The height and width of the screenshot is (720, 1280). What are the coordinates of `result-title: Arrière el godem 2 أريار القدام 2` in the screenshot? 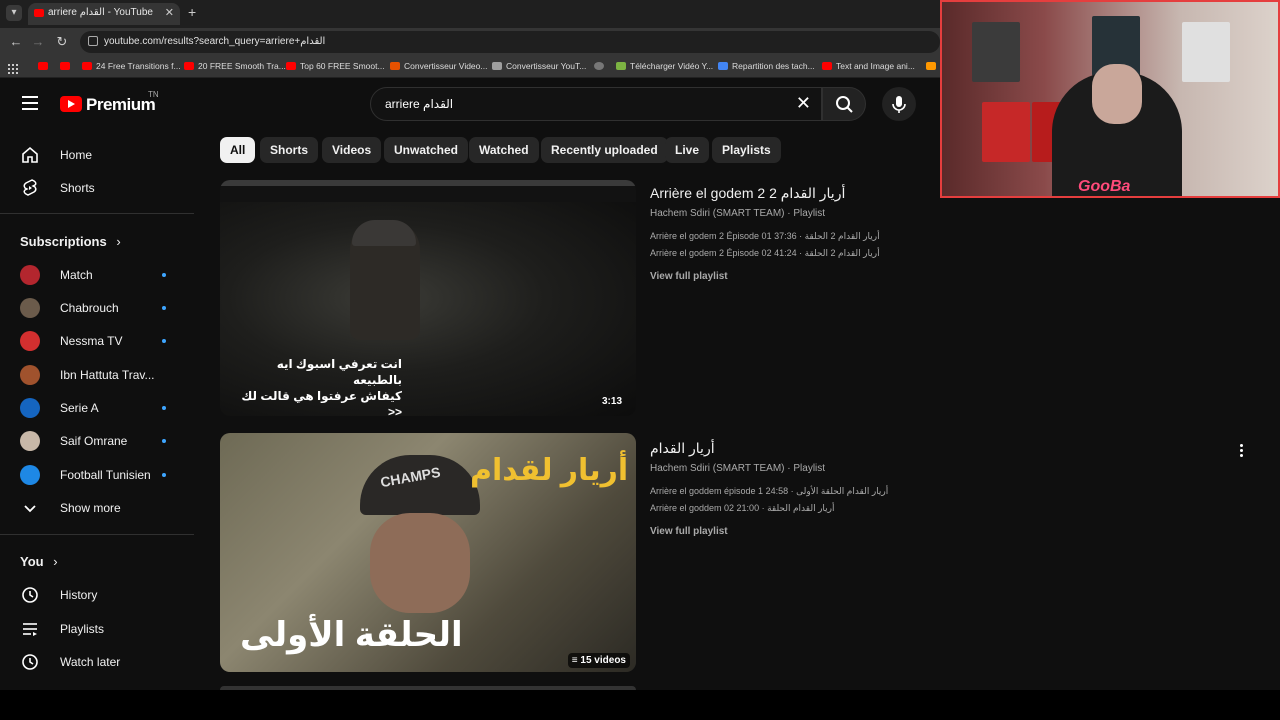 It's located at (747, 193).